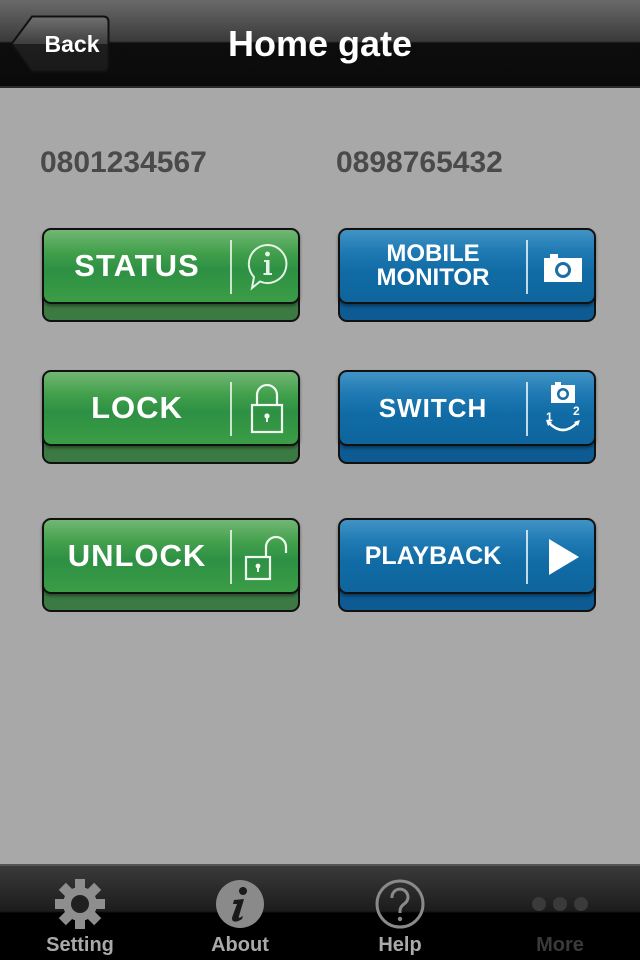 The height and width of the screenshot is (960, 640). I want to click on info-bubble-icon, so click(267, 267).